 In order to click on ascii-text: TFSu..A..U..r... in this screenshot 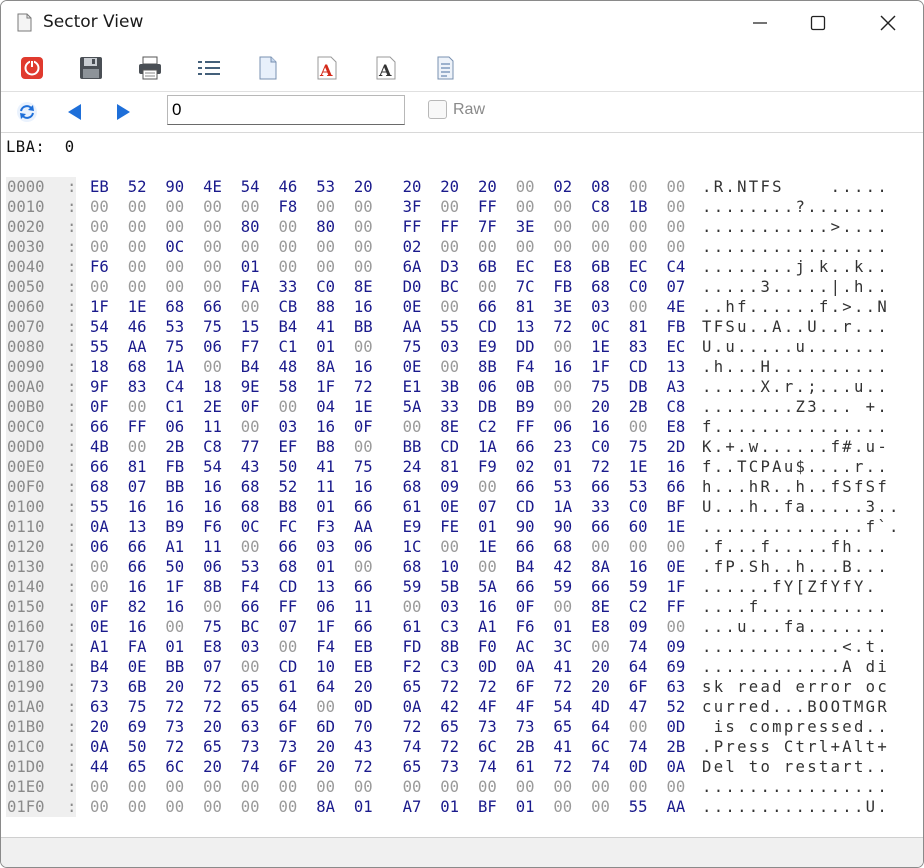, I will do `click(795, 327)`.